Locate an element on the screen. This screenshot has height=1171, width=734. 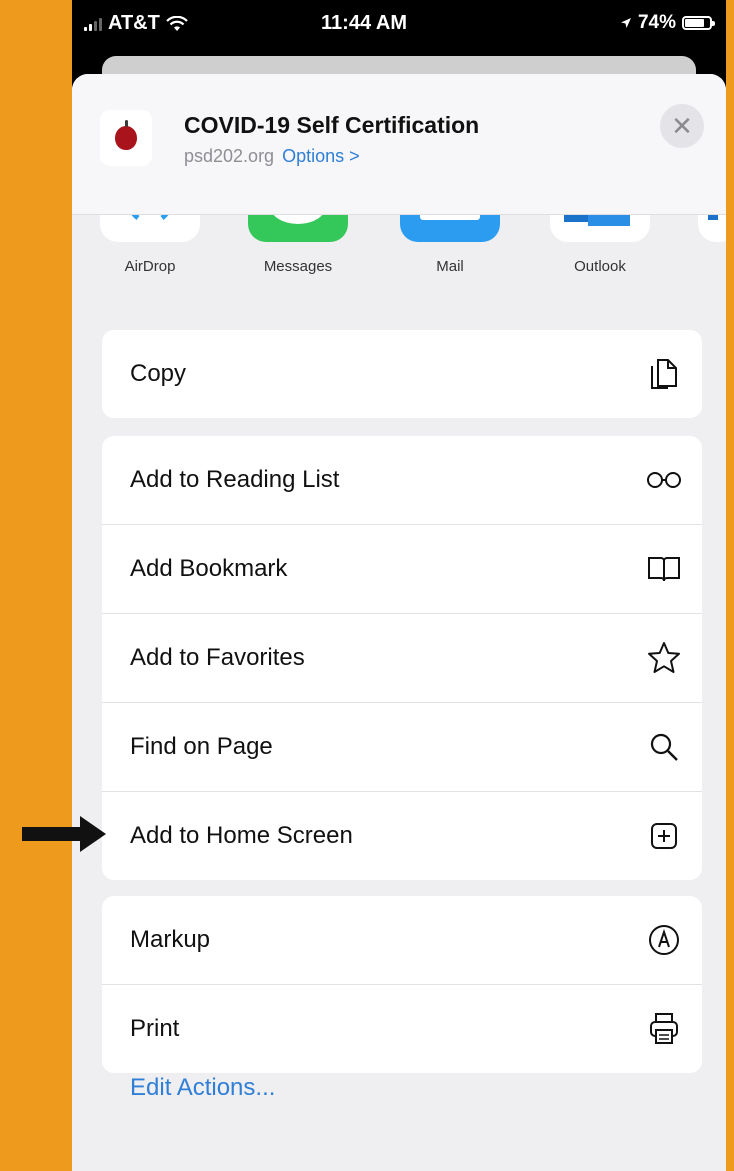
book-icon is located at coordinates (664, 569).